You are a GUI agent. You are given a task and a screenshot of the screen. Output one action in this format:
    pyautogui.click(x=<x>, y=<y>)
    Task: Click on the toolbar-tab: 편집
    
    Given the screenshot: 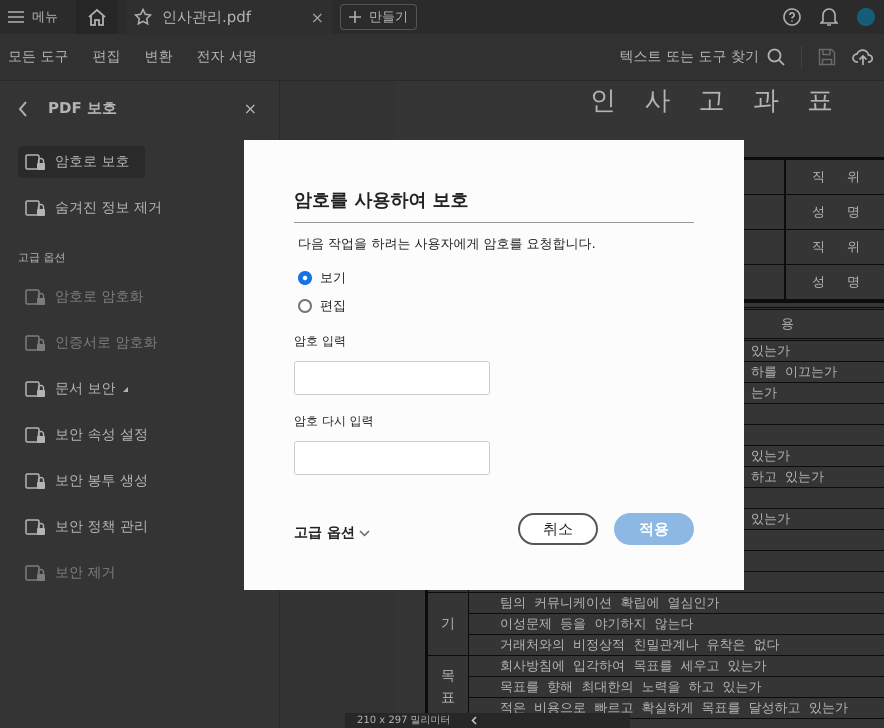 What is the action you would take?
    pyautogui.click(x=108, y=57)
    